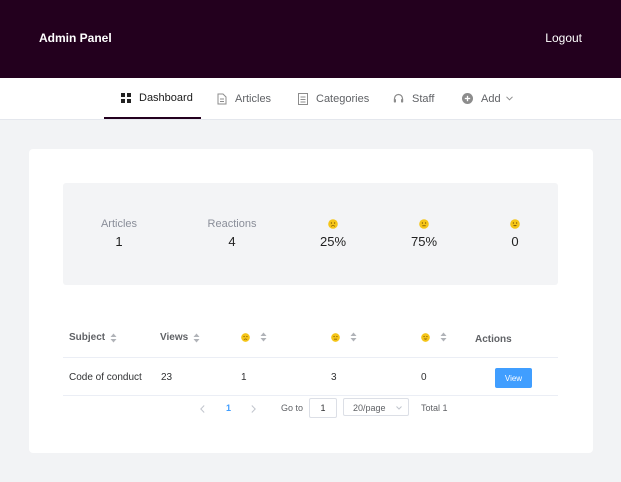  Describe the element at coordinates (434, 337) in the screenshot. I see `column-header-happy` at that location.